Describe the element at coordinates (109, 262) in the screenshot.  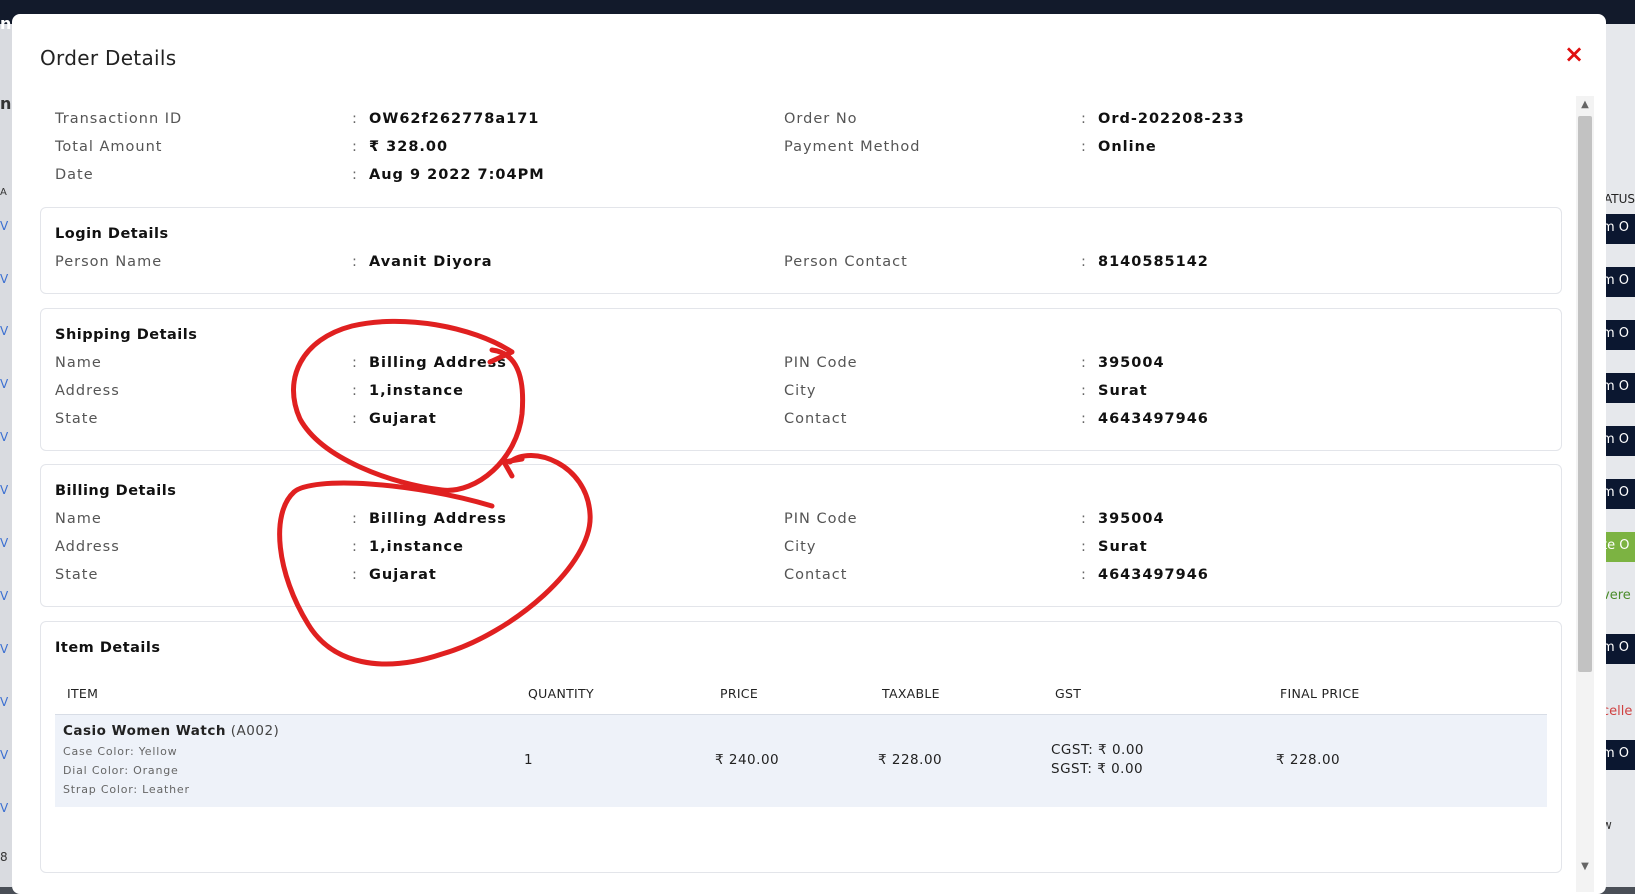
I see `person-name-label: Person Name` at that location.